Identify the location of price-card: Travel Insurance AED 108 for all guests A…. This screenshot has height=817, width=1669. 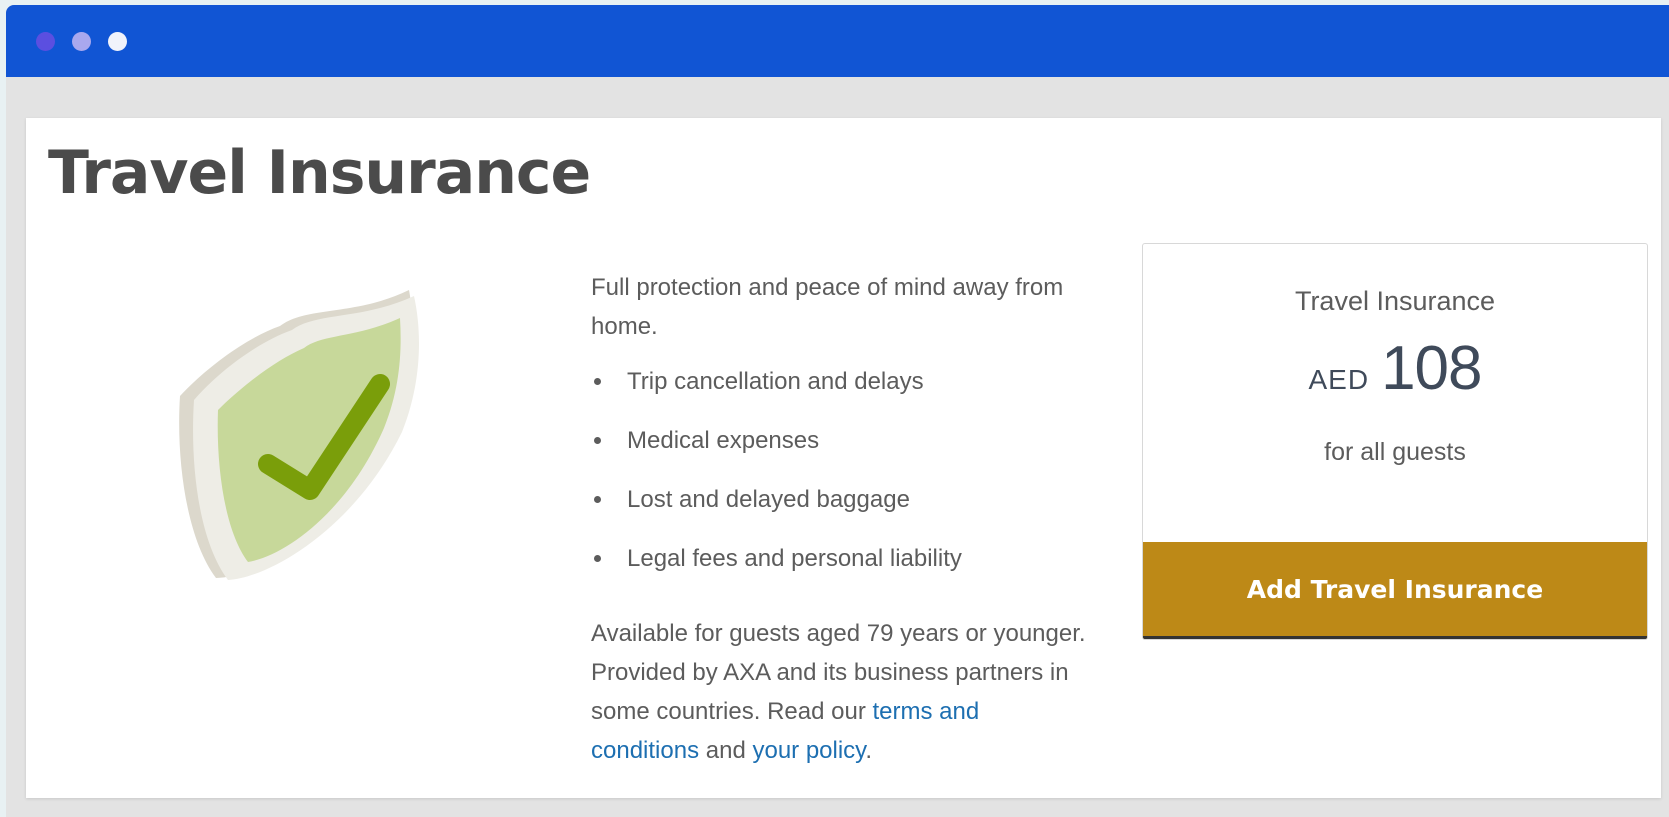
(1395, 441).